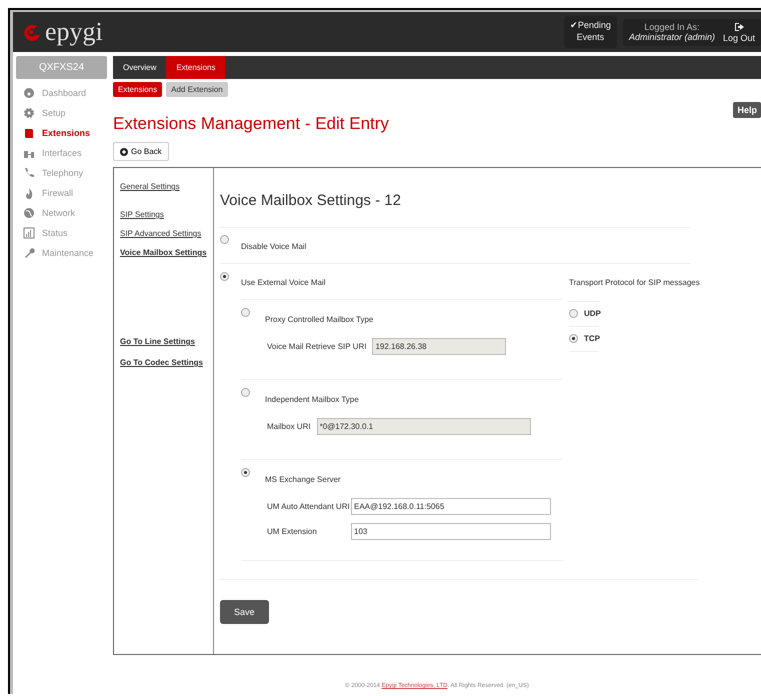 The width and height of the screenshot is (761, 696). What do you see at coordinates (592, 313) in the screenshot?
I see `option-label: UDP` at bounding box center [592, 313].